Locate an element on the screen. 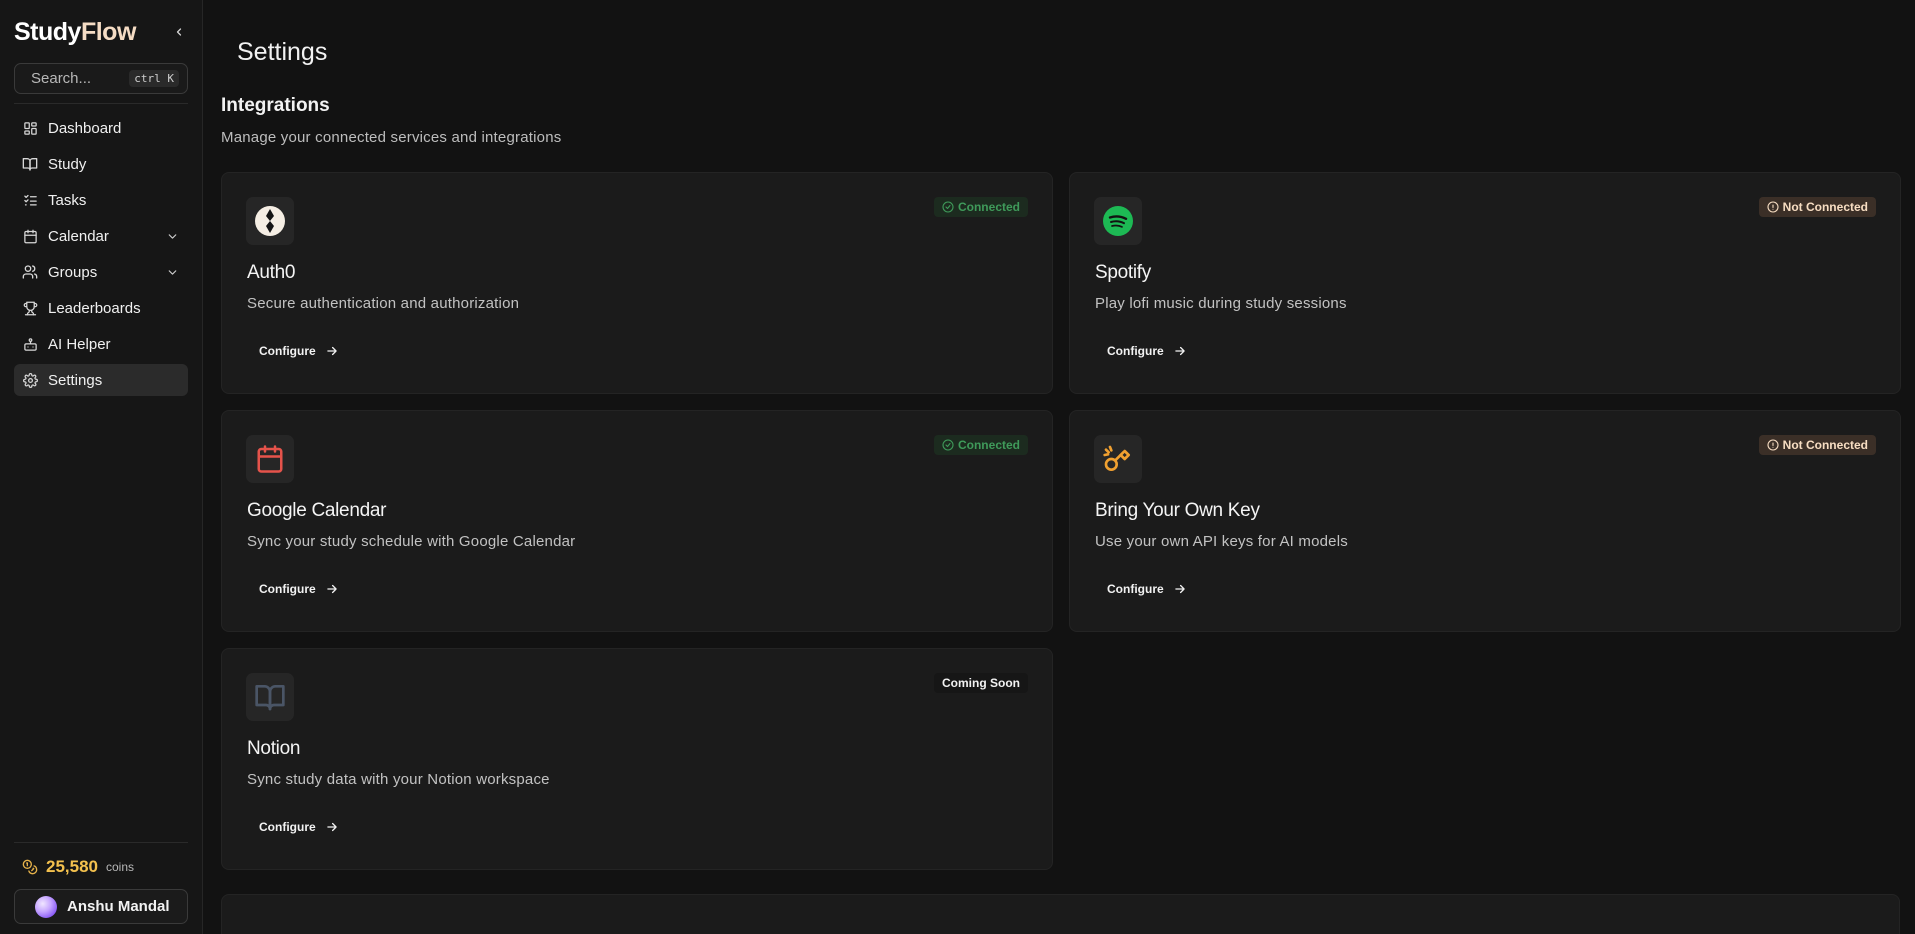  sidebar-item-label: Calendar is located at coordinates (78, 236).